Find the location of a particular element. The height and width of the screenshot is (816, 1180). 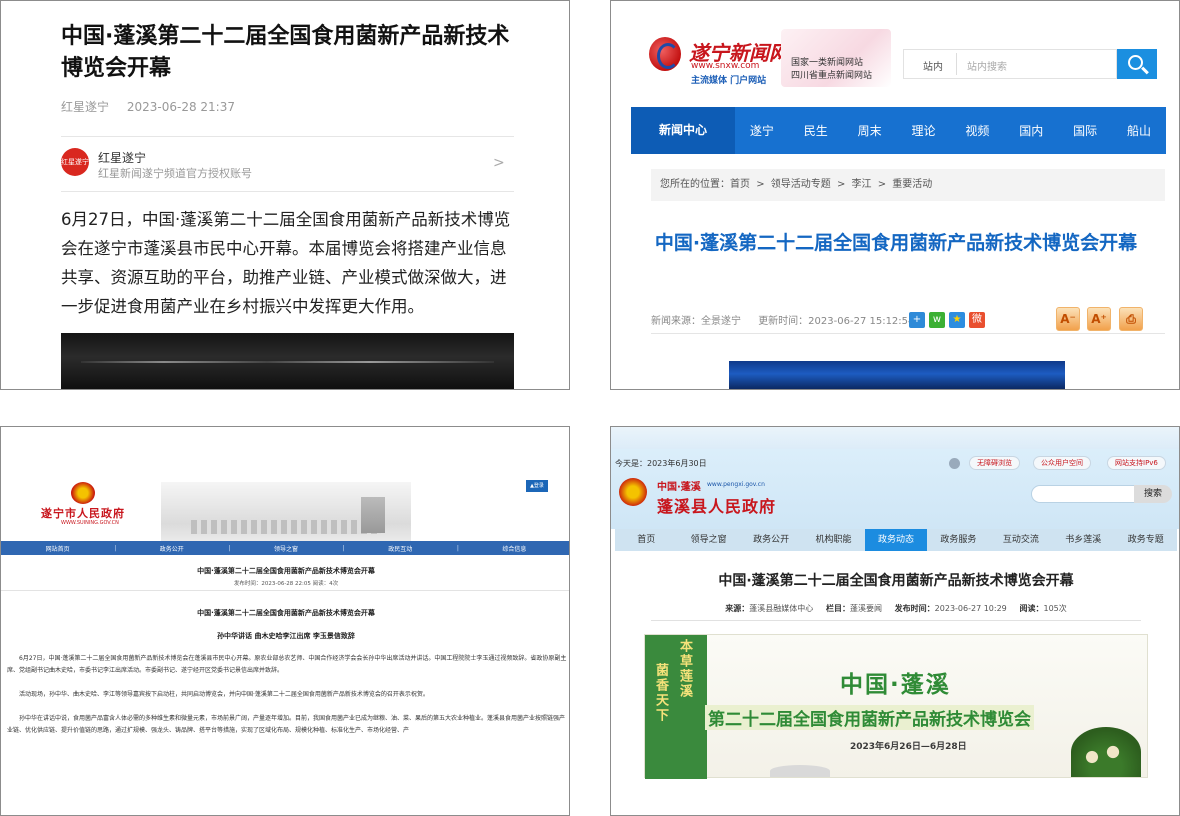

site-name: 遂宁市人民政府 is located at coordinates (83, 513).